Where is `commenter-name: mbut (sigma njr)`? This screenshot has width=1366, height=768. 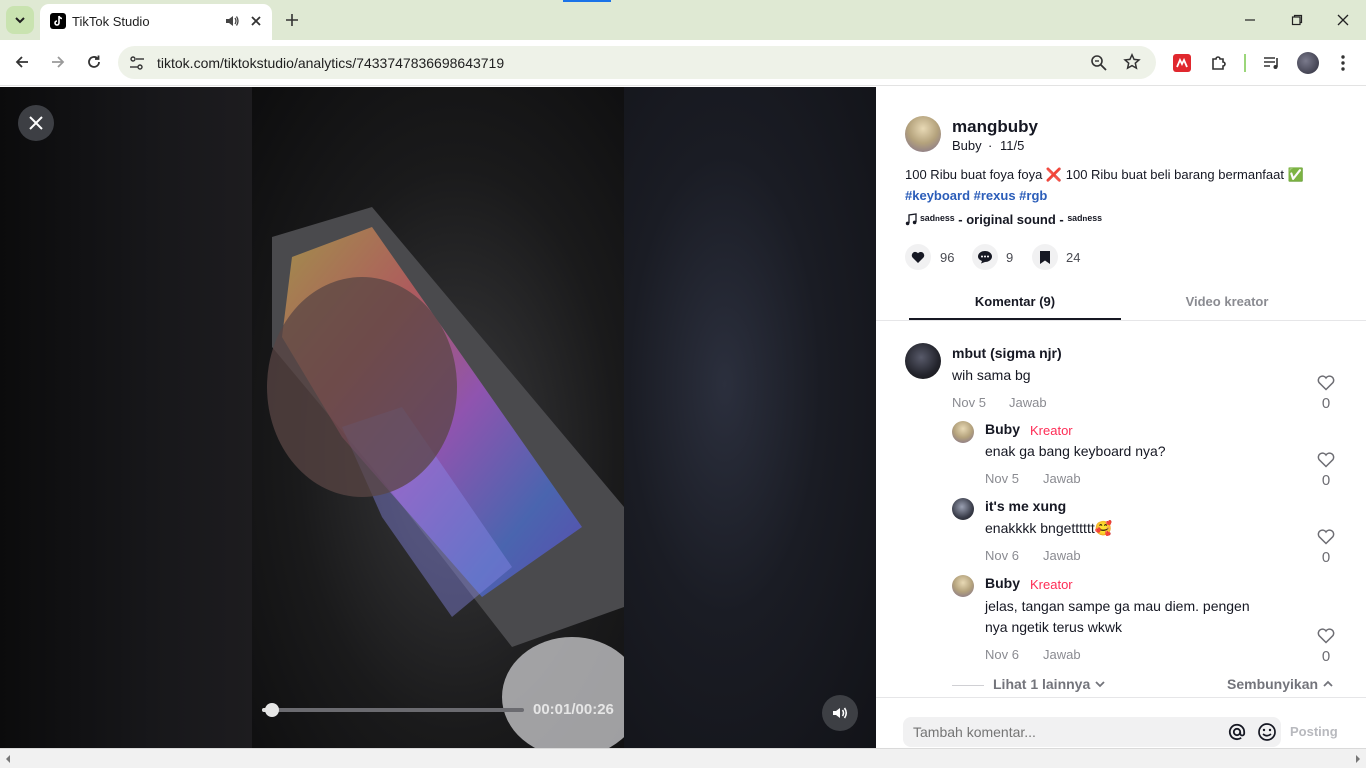 commenter-name: mbut (sigma njr) is located at coordinates (1007, 353).